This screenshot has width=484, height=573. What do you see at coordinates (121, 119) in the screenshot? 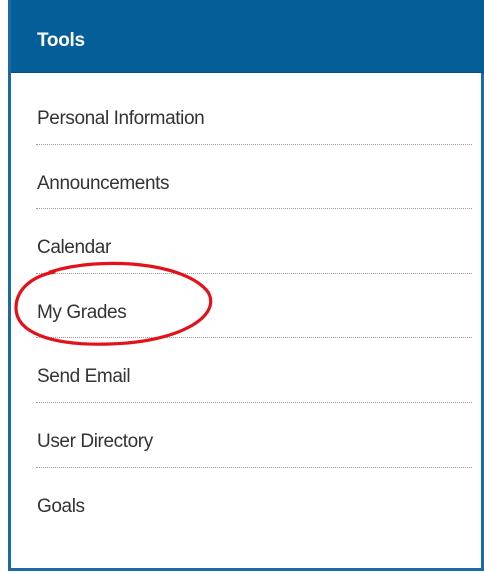
I see `tool-link-personal-information: Personal Information` at bounding box center [121, 119].